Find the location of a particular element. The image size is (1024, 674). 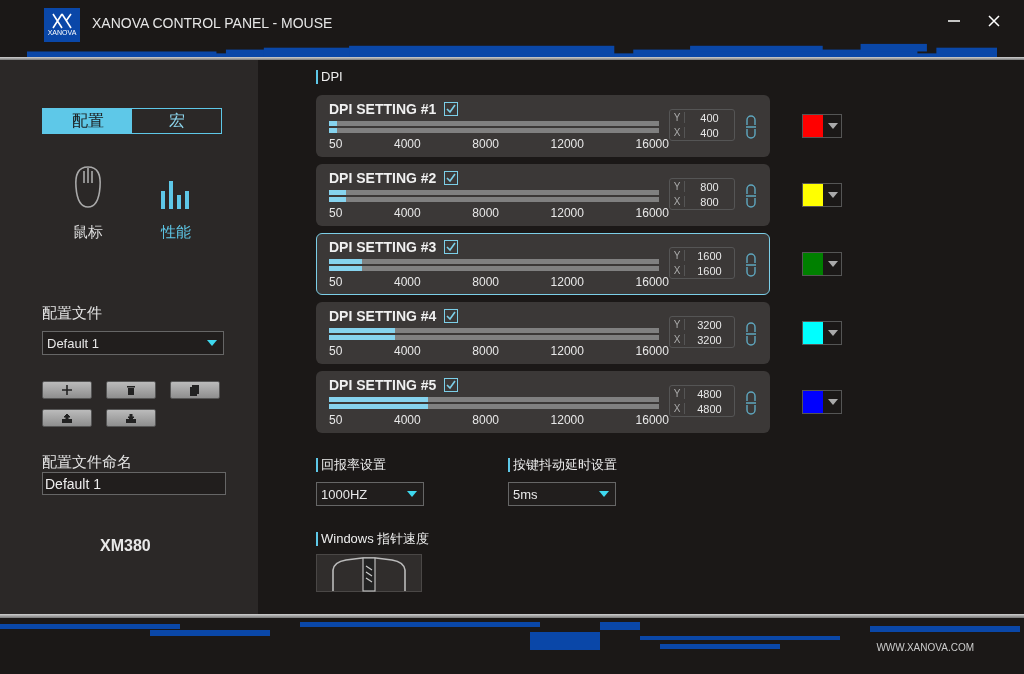

delete-button is located at coordinates (131, 390).